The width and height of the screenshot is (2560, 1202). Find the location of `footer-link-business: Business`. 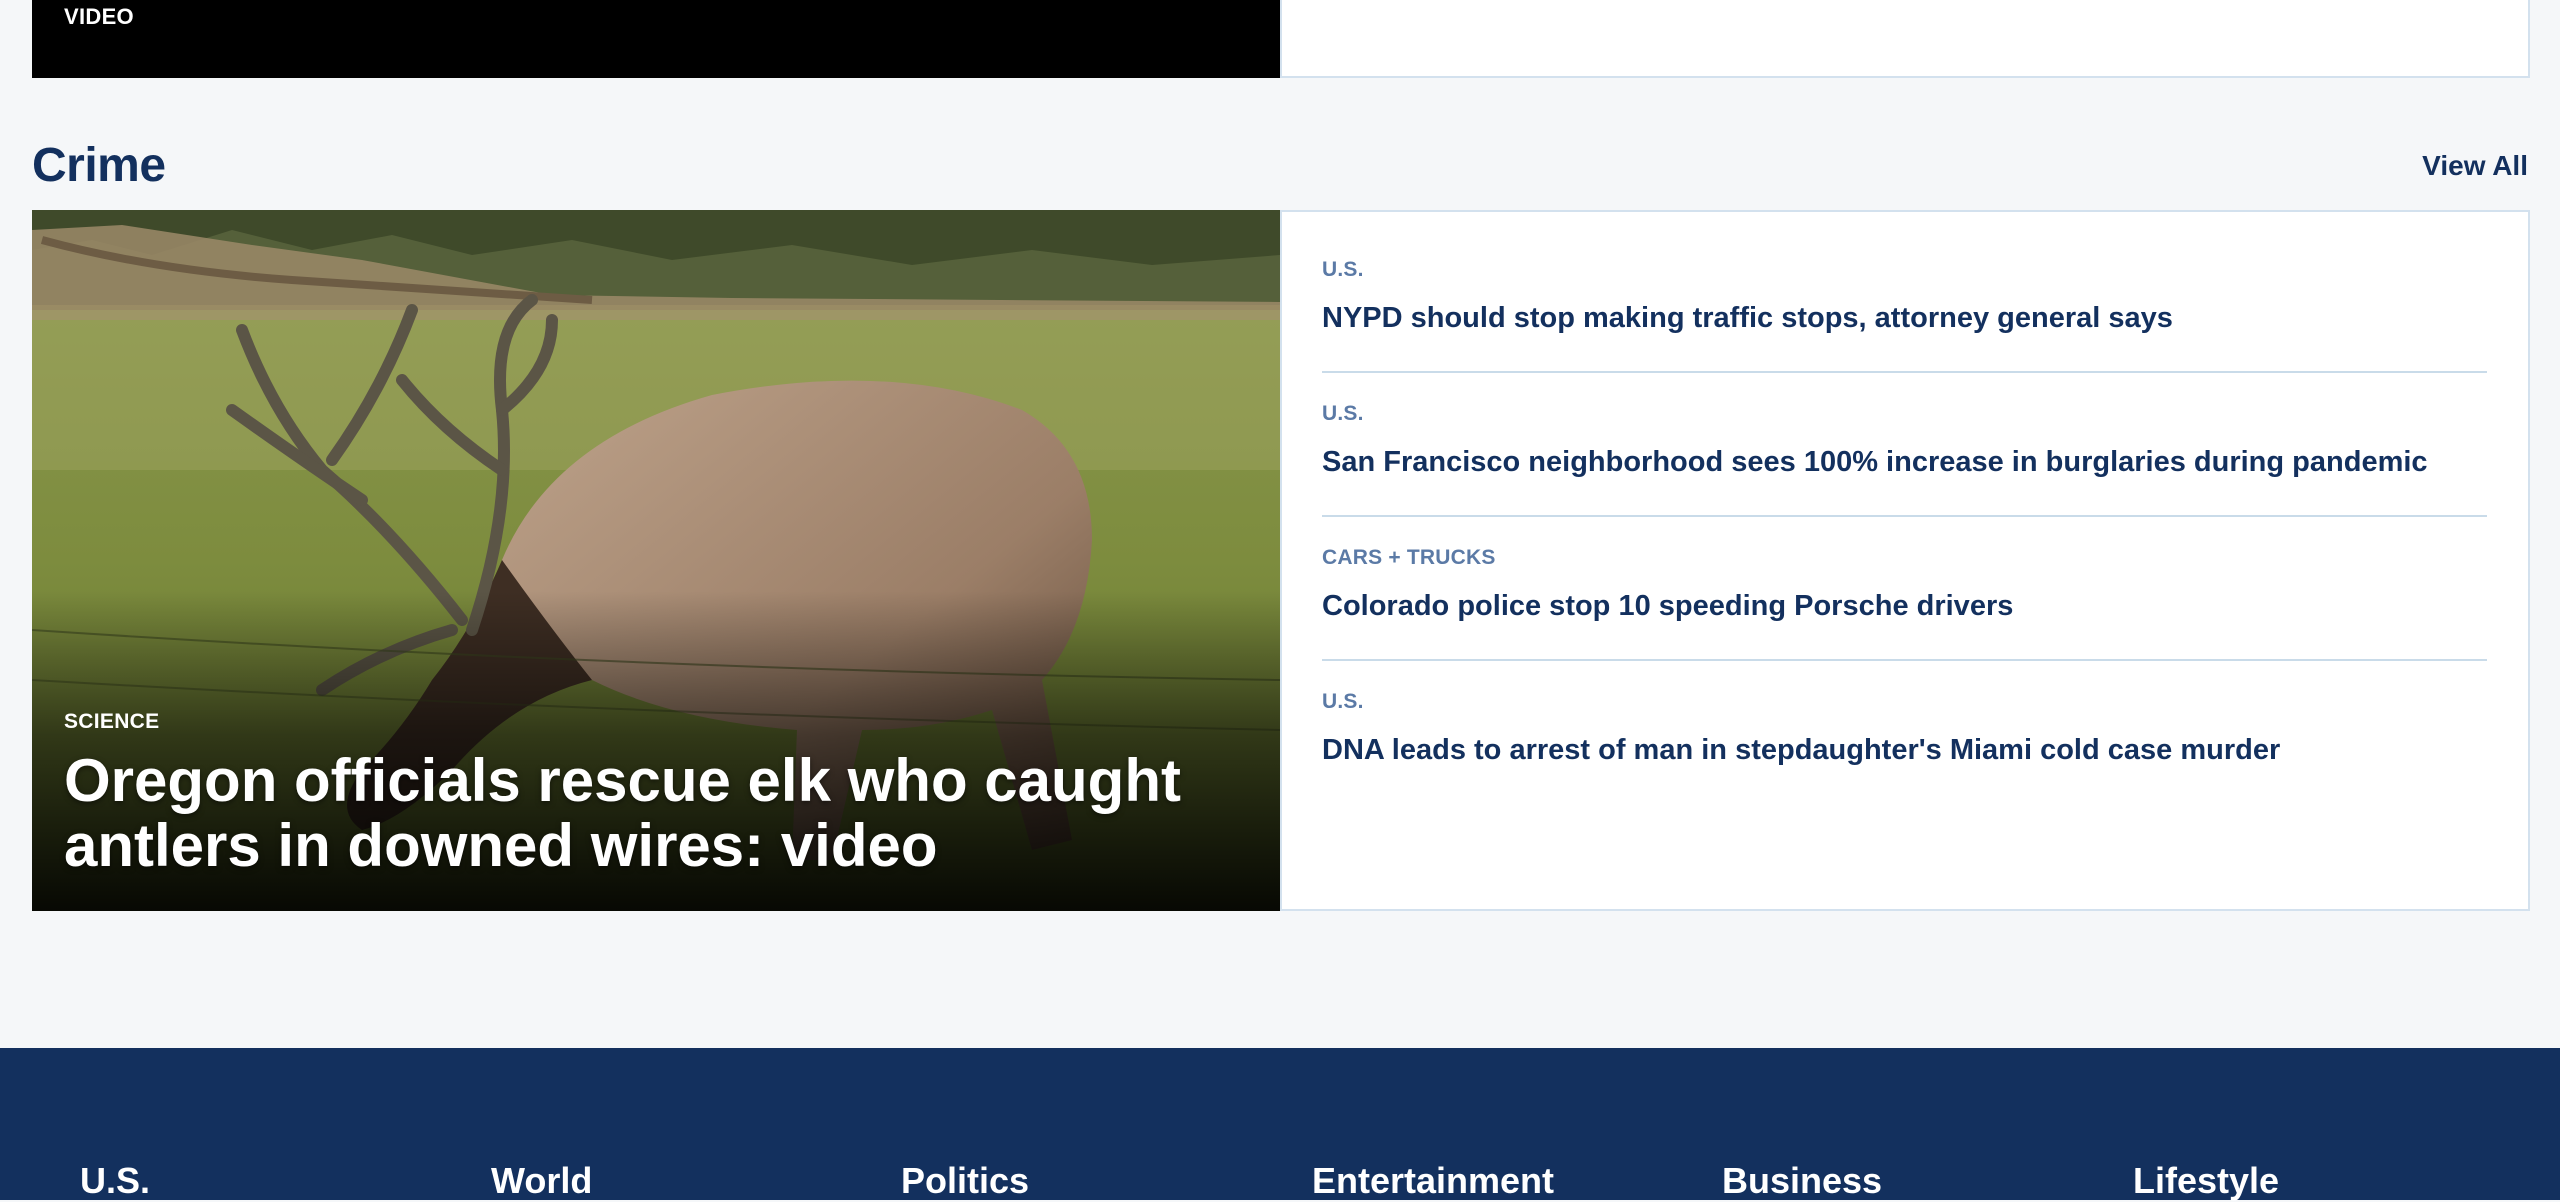

footer-link-business: Business is located at coordinates (1802, 1181).